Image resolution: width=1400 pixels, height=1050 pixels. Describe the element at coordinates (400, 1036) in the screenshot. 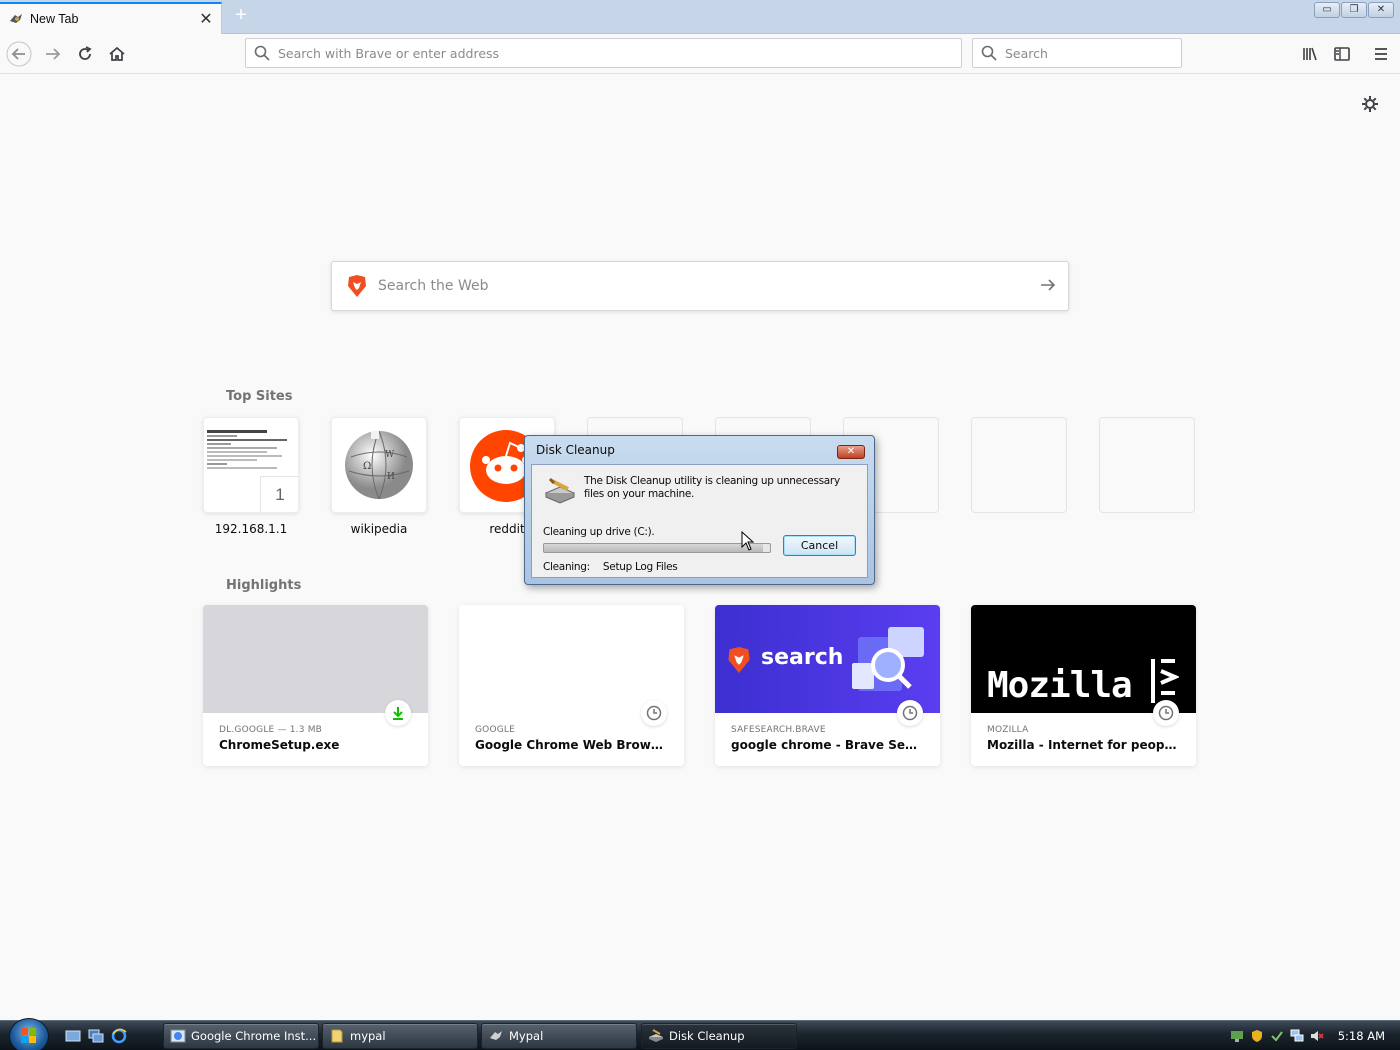

I see `taskbar-item-mypal-folder: mypal` at that location.